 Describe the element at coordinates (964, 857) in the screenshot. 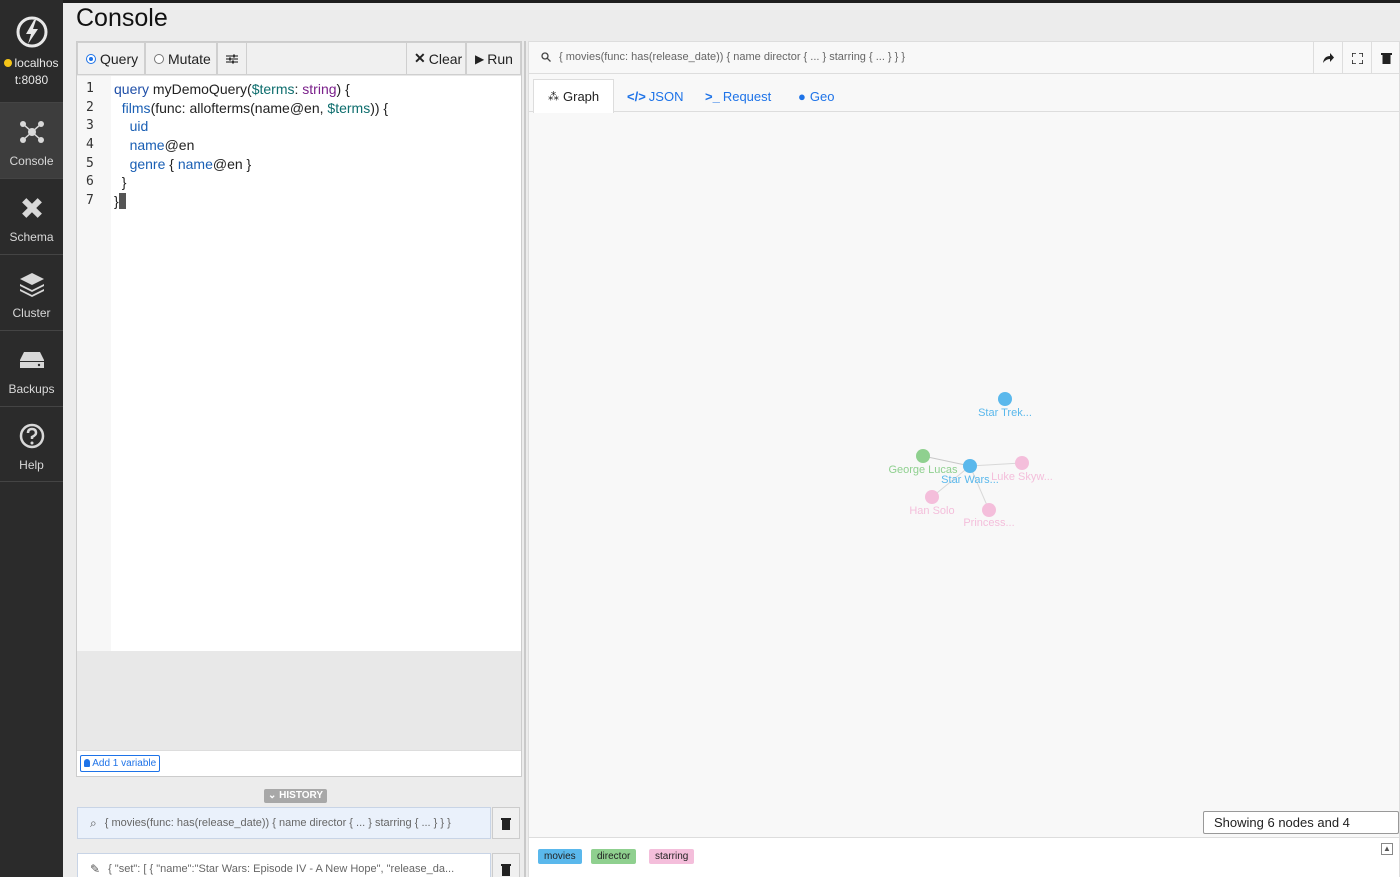

I see `graph-legend: movies director starring ▲` at that location.